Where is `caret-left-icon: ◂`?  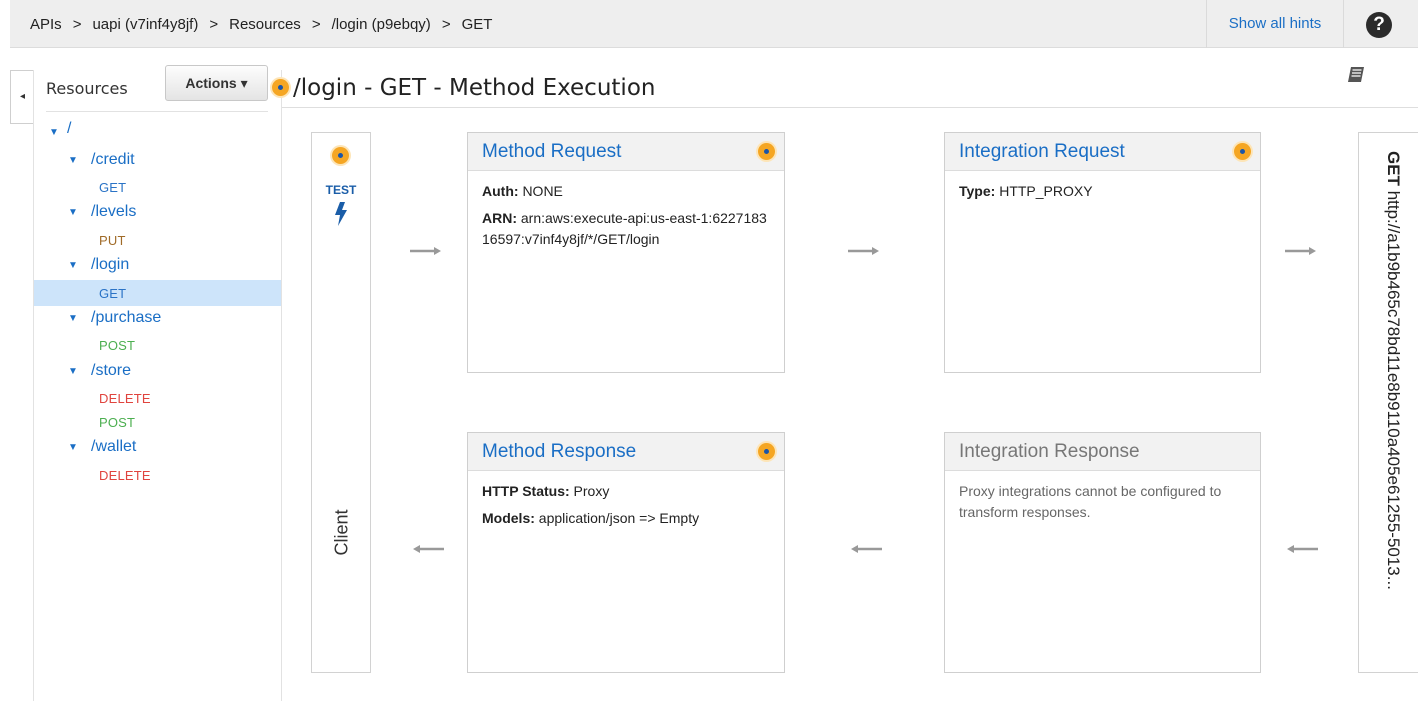 caret-left-icon: ◂ is located at coordinates (22, 96).